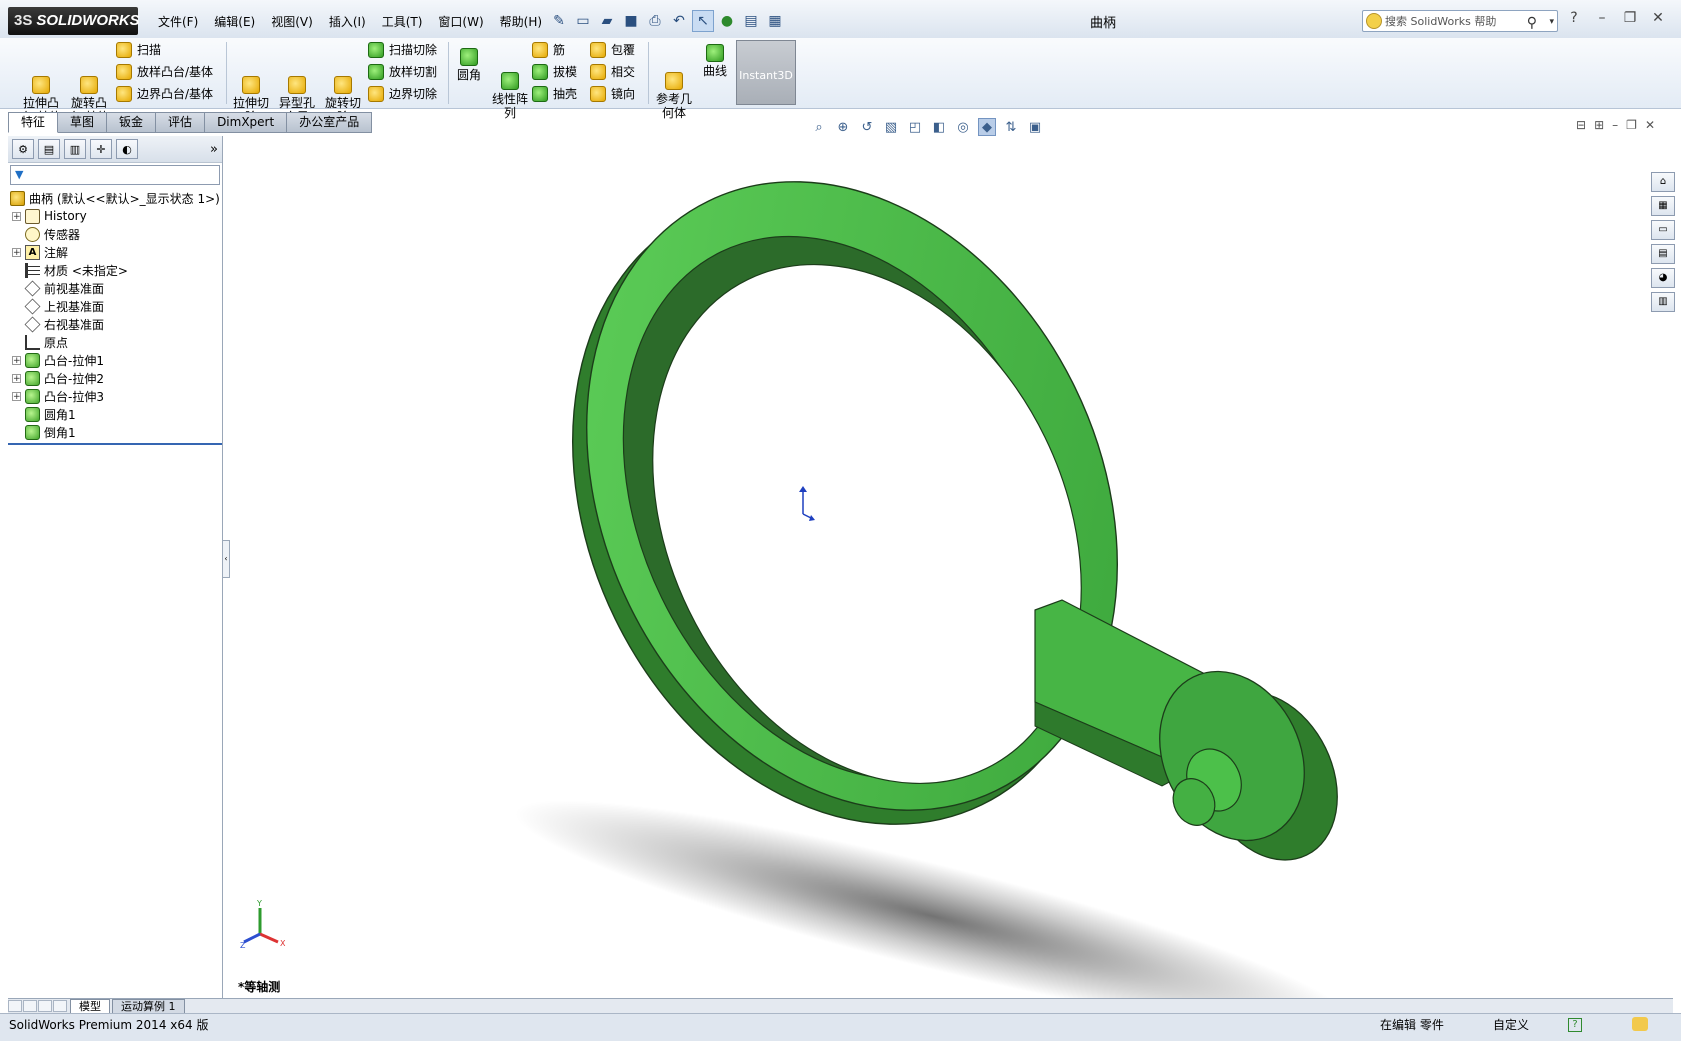  What do you see at coordinates (30, 1006) in the screenshot?
I see `prev-tab-icon` at bounding box center [30, 1006].